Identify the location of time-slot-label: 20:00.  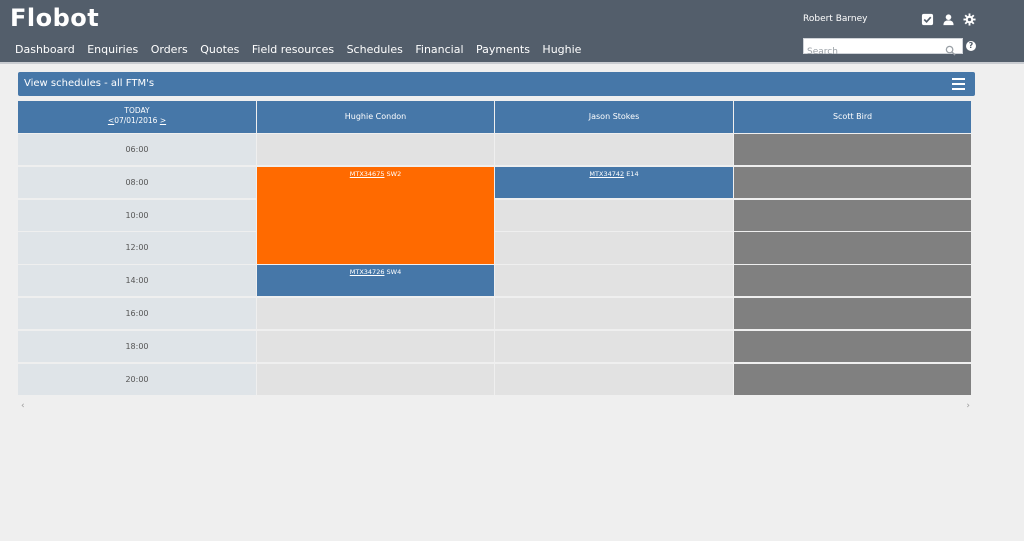
(137, 379).